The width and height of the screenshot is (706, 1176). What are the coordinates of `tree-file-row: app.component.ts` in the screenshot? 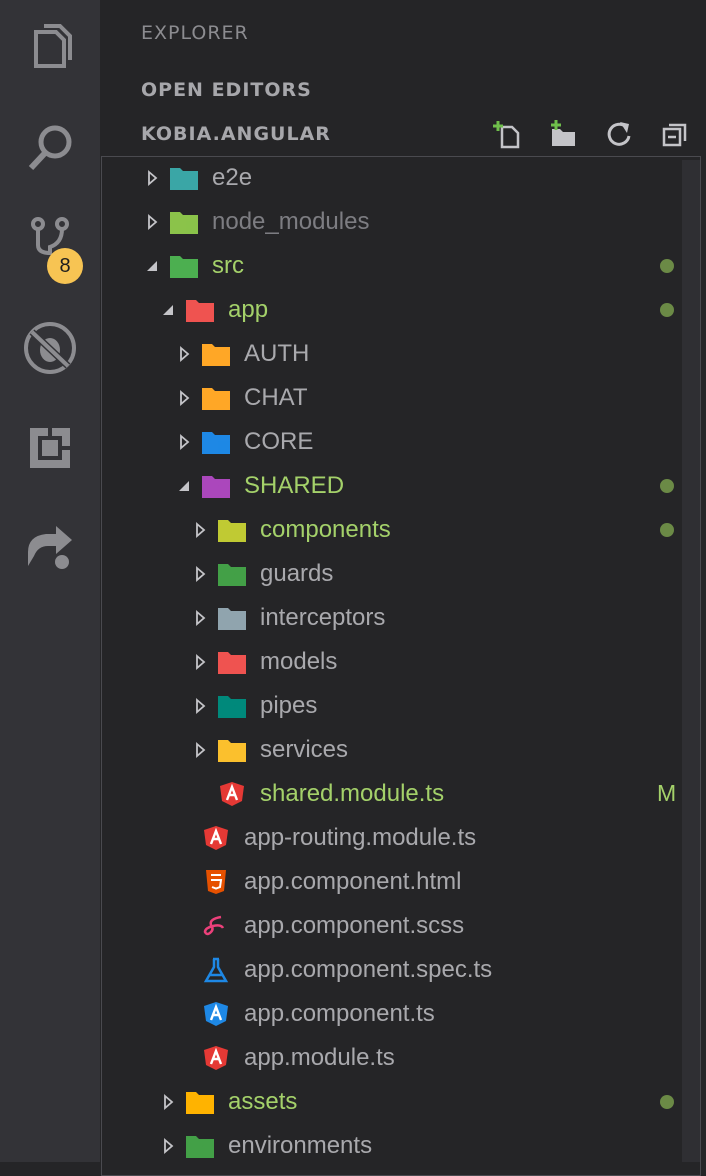 It's located at (391, 1014).